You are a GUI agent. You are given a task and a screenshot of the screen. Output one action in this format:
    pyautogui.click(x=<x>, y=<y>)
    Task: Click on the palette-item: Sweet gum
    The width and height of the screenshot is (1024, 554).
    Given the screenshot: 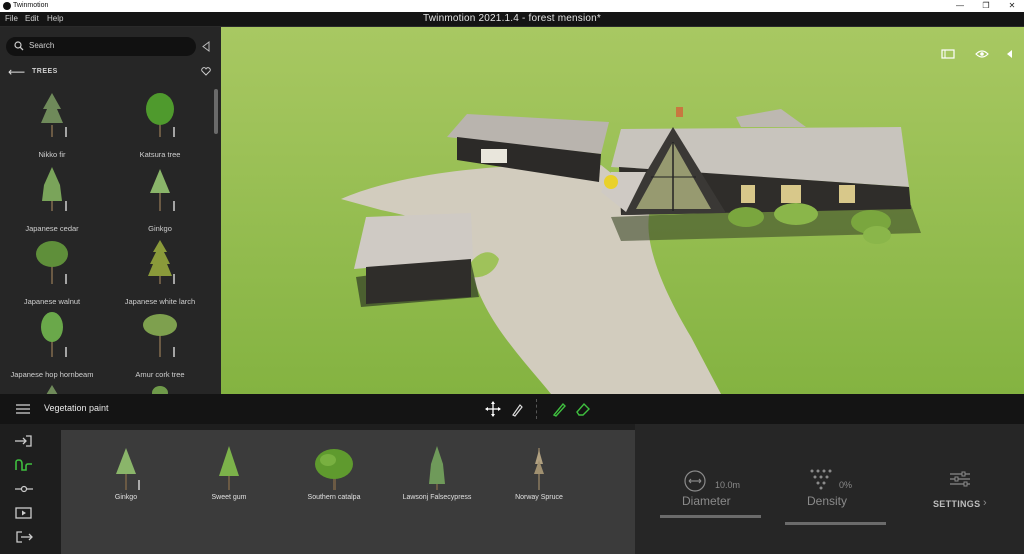 What is the action you would take?
    pyautogui.click(x=229, y=474)
    